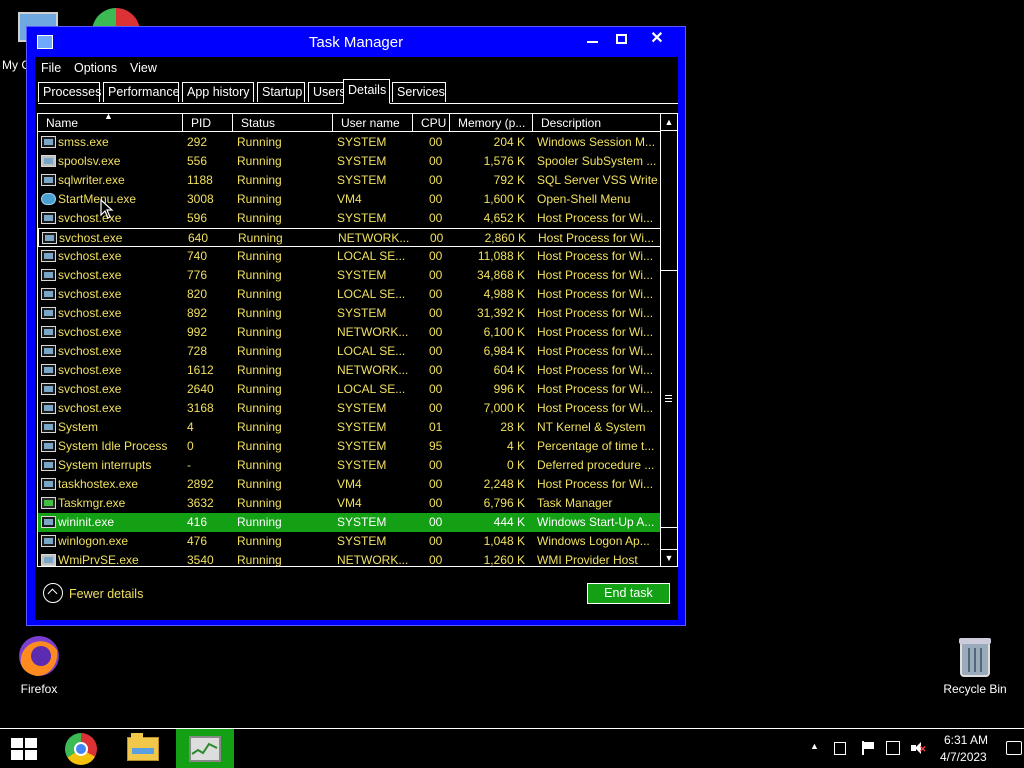 The image size is (1024, 768). I want to click on chevron-up-icon: ▲, so click(669, 122).